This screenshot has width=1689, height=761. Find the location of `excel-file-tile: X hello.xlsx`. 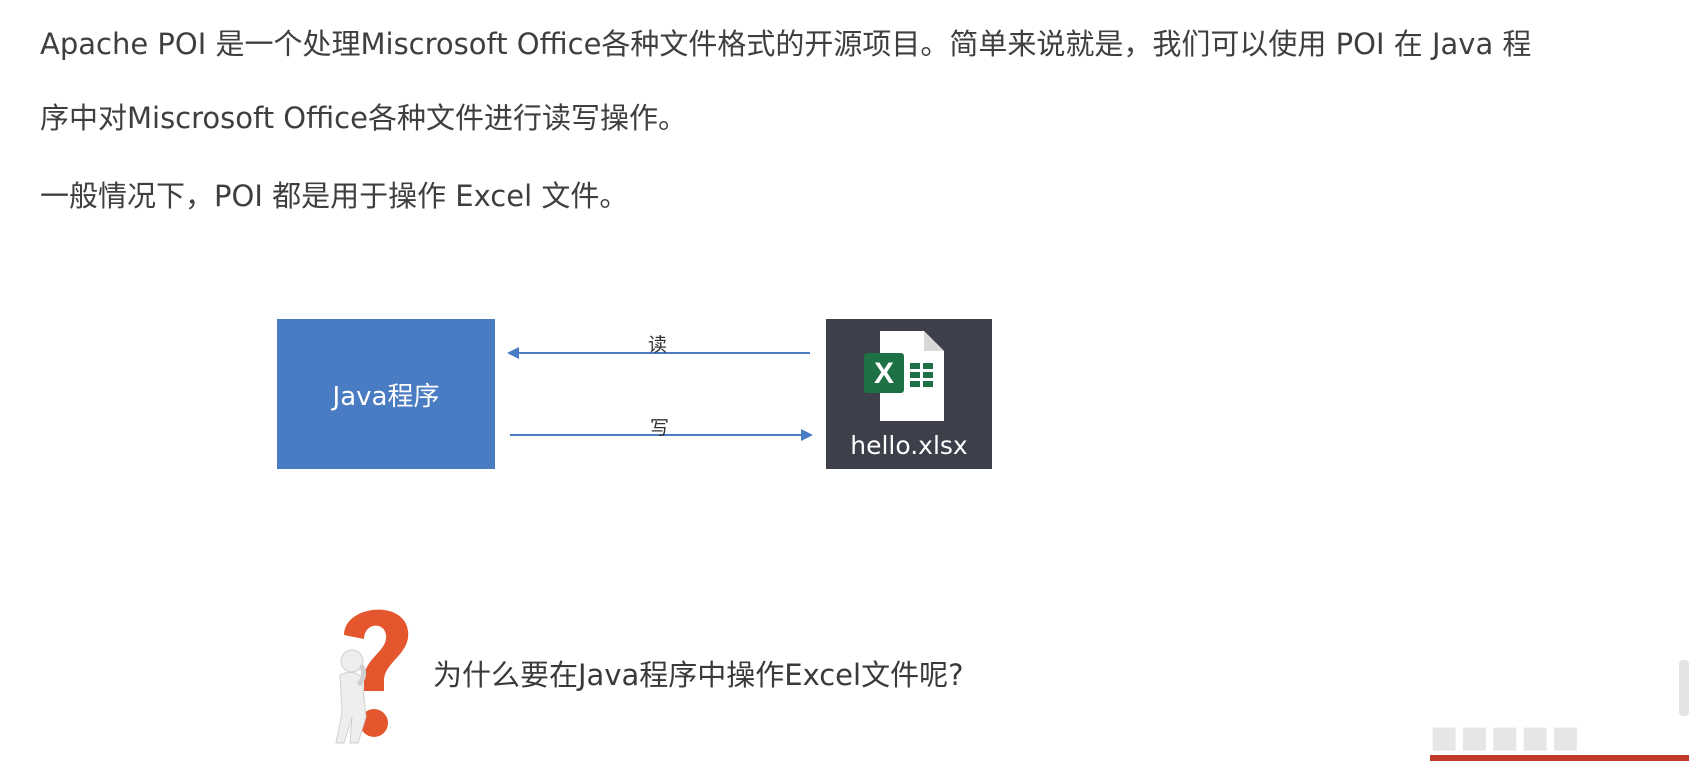

excel-file-tile: X hello.xlsx is located at coordinates (909, 394).